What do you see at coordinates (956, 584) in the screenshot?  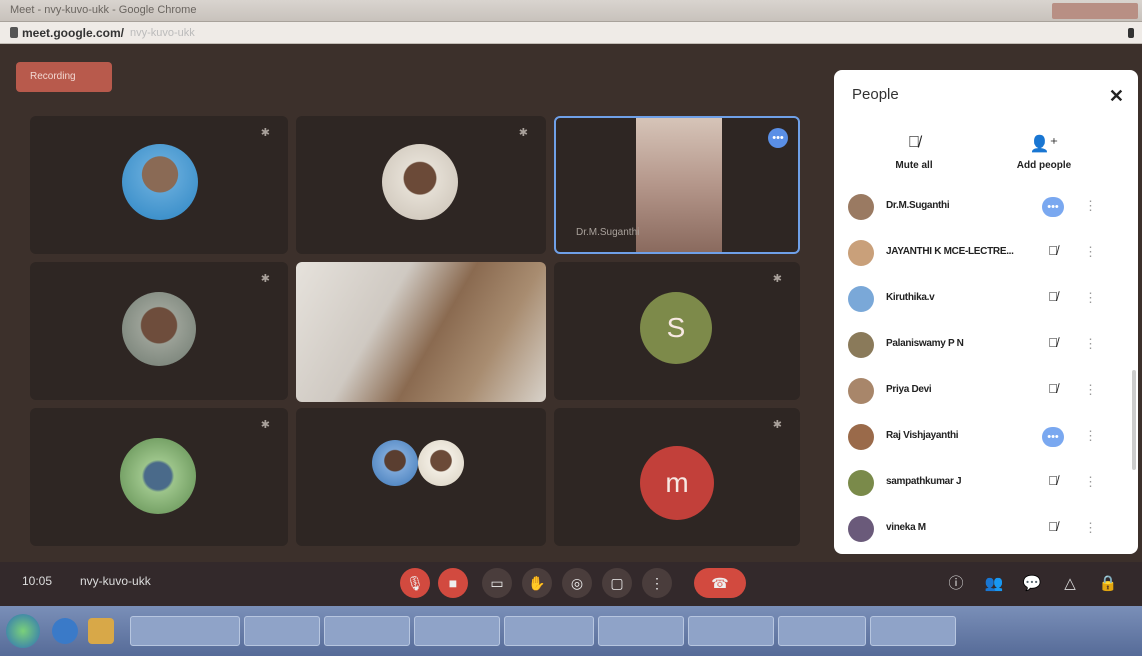 I see `info-icon: ⓘ` at bounding box center [956, 584].